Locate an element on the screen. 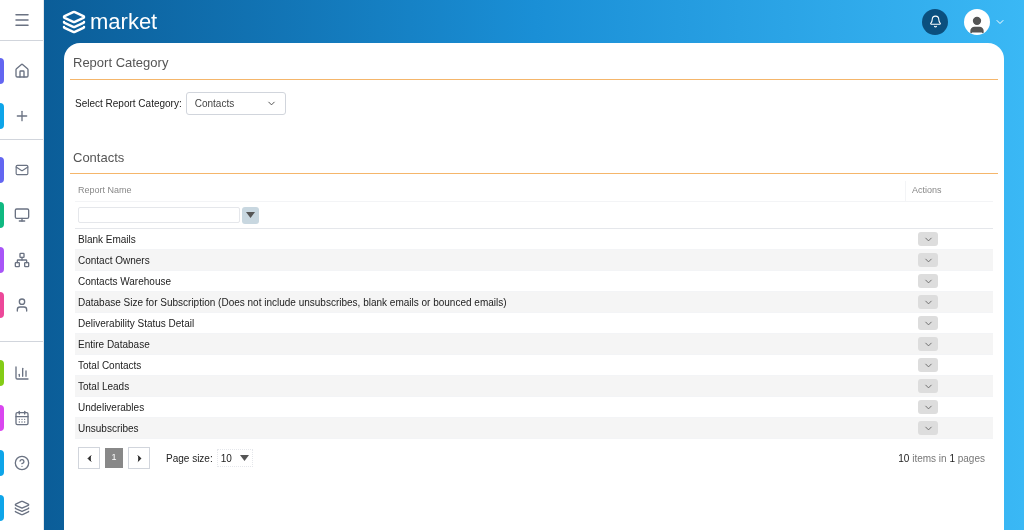  table-cell-text: Contacts Warehouse is located at coordinates (124, 281).